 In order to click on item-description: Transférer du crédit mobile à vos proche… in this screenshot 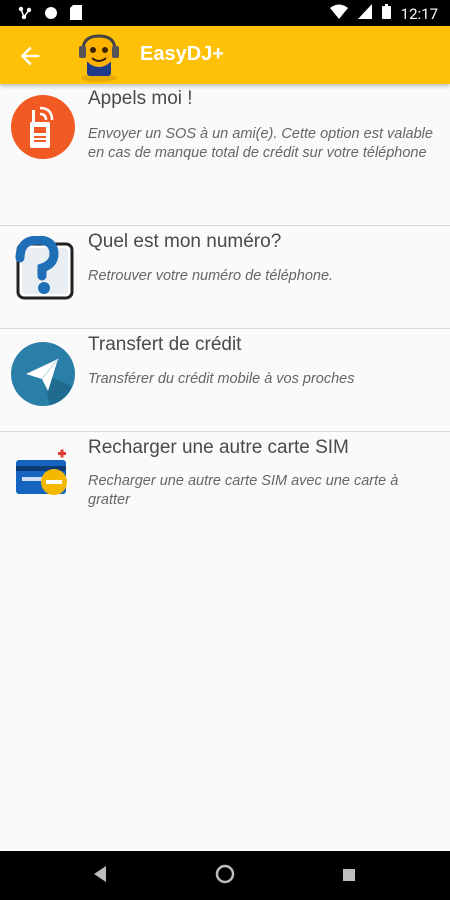, I will do `click(221, 379)`.